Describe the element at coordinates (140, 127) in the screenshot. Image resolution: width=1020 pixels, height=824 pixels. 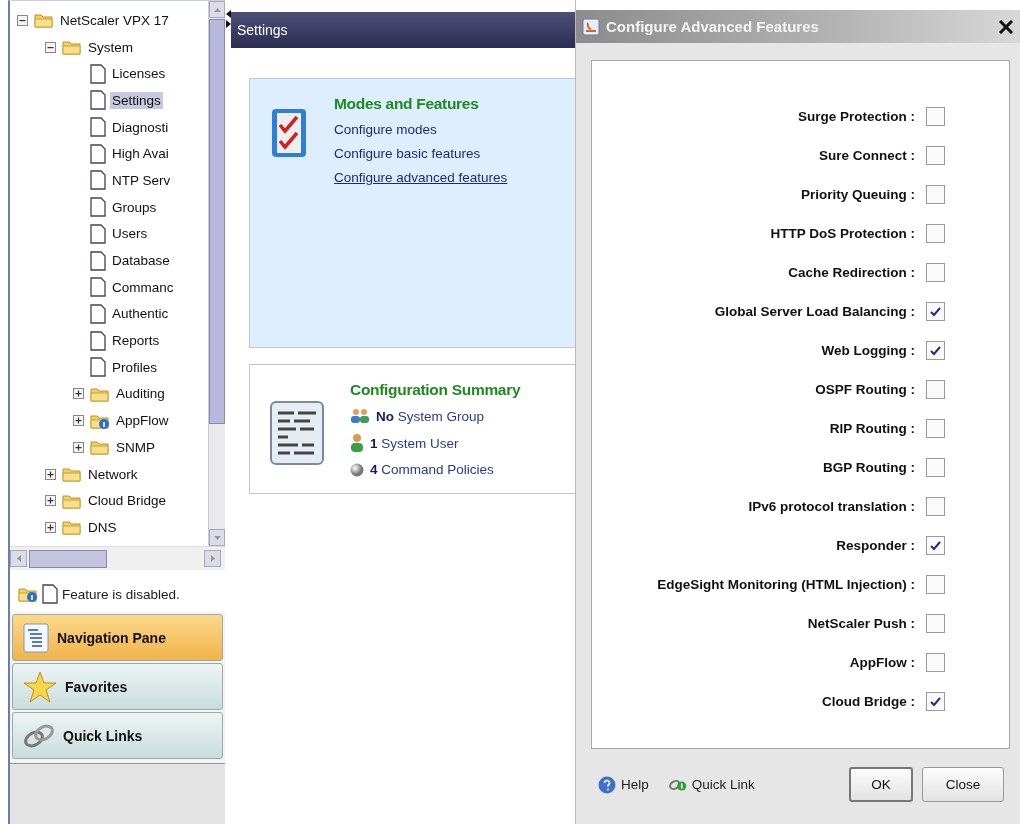
I see `tree-item: Diagnosti` at that location.